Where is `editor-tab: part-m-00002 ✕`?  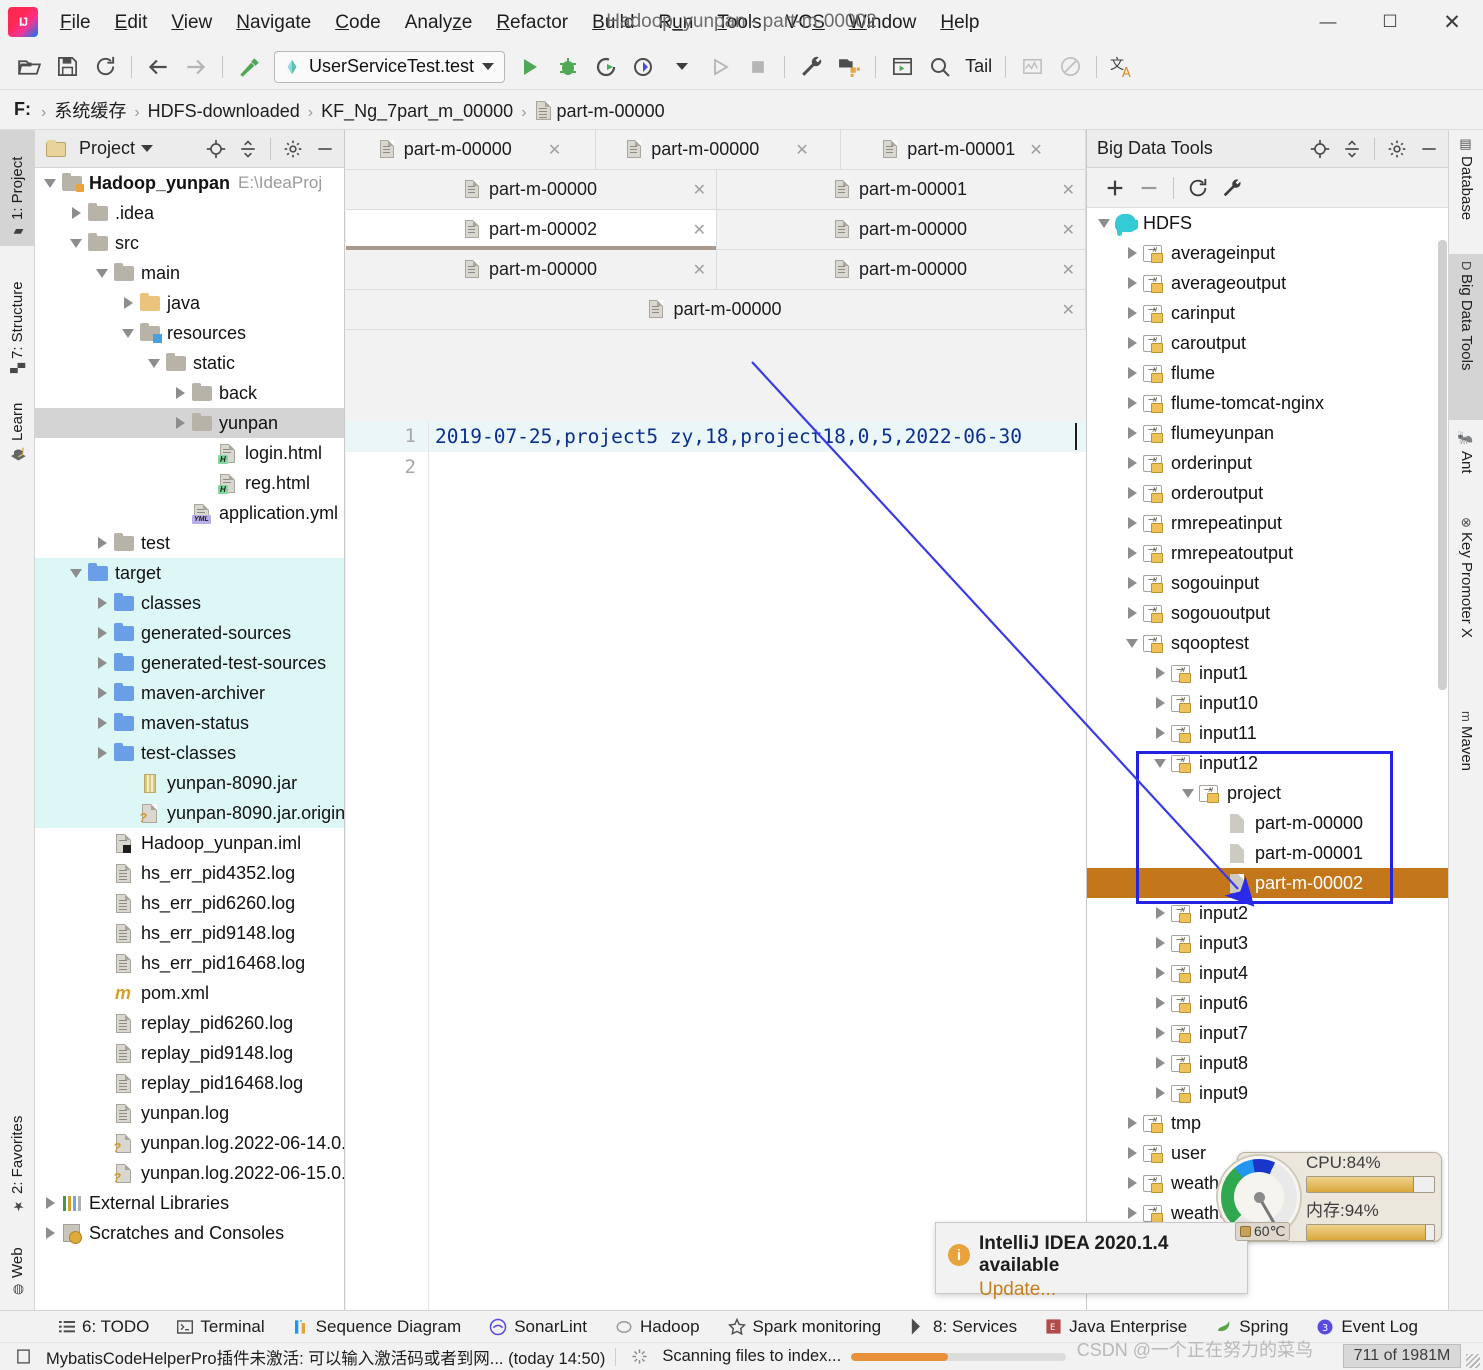 editor-tab: part-m-00002 ✕ is located at coordinates (531, 230).